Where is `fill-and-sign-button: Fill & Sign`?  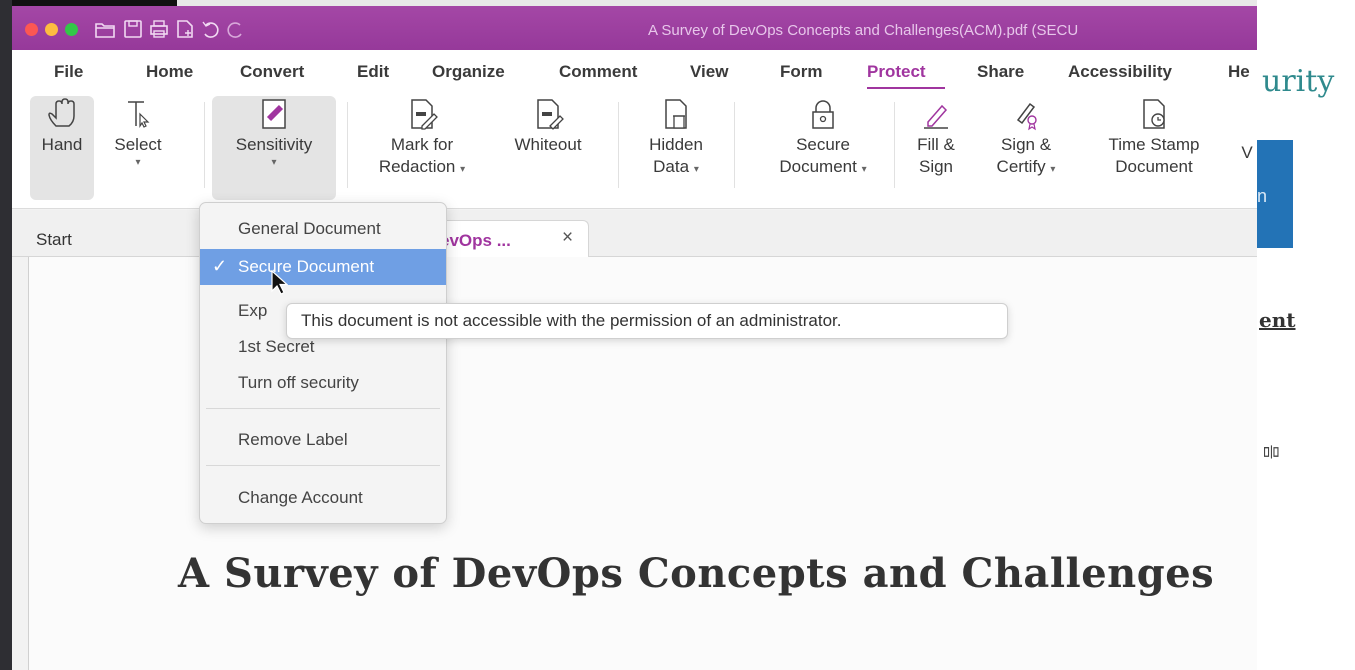 fill-and-sign-button: Fill & Sign is located at coordinates (936, 148).